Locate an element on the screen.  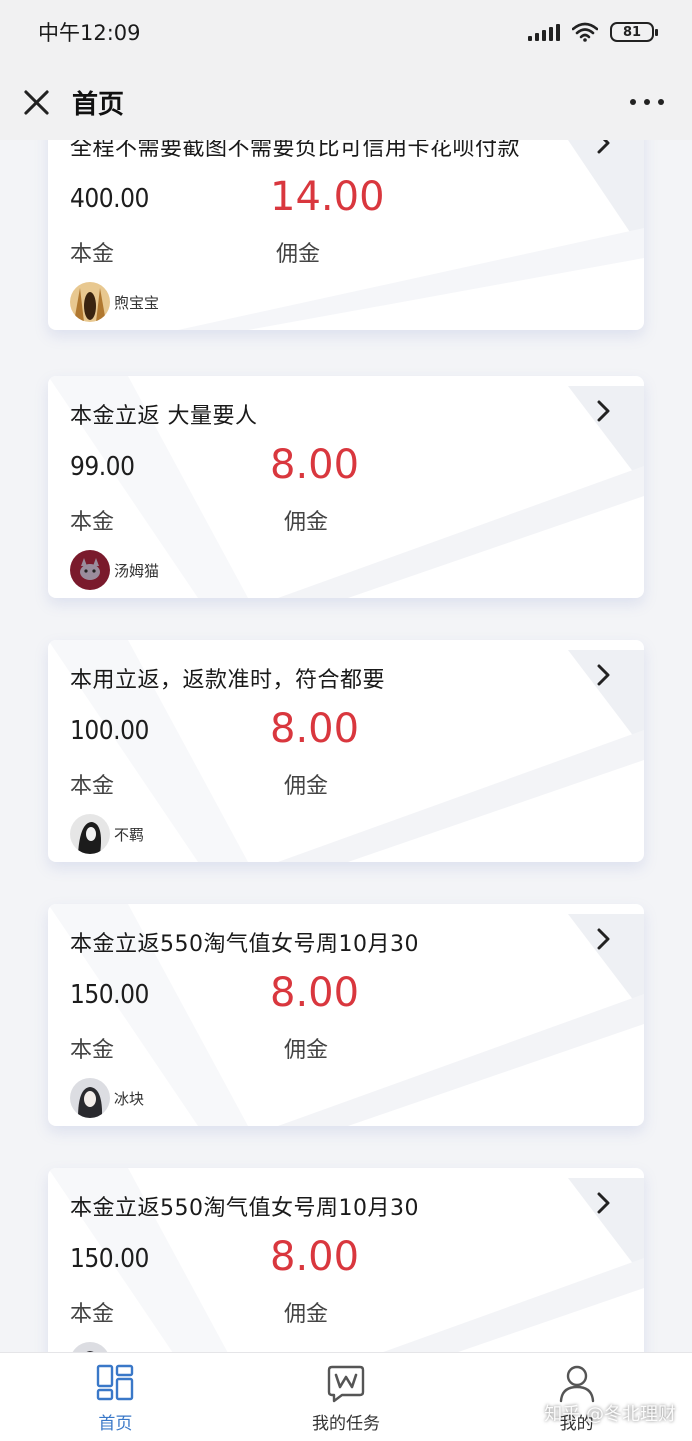
tab-home: 首页 is located at coordinates (115, 1397).